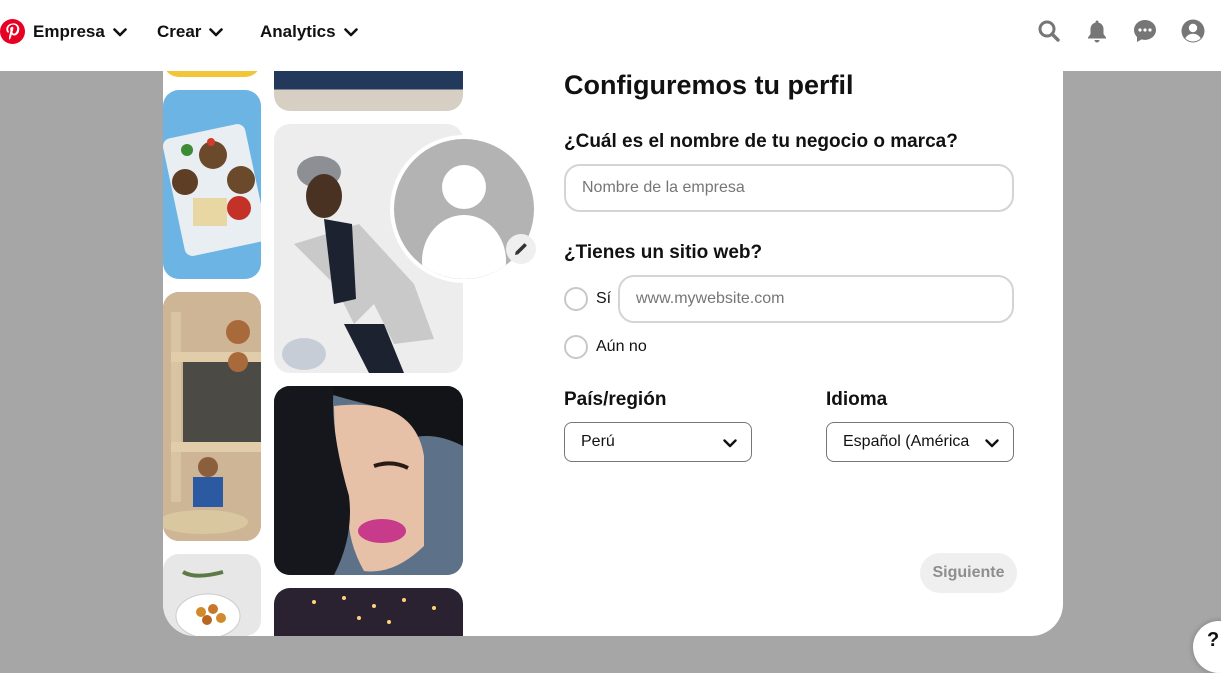  I want to click on top-navigation-bar: Empresa Crear Analytics, so click(610, 35).